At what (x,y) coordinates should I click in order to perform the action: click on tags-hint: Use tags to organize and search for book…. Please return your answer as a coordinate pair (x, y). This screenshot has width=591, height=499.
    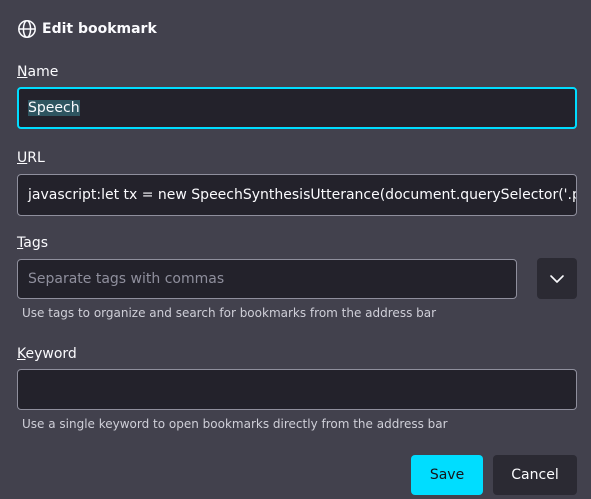
    Looking at the image, I should click on (229, 313).